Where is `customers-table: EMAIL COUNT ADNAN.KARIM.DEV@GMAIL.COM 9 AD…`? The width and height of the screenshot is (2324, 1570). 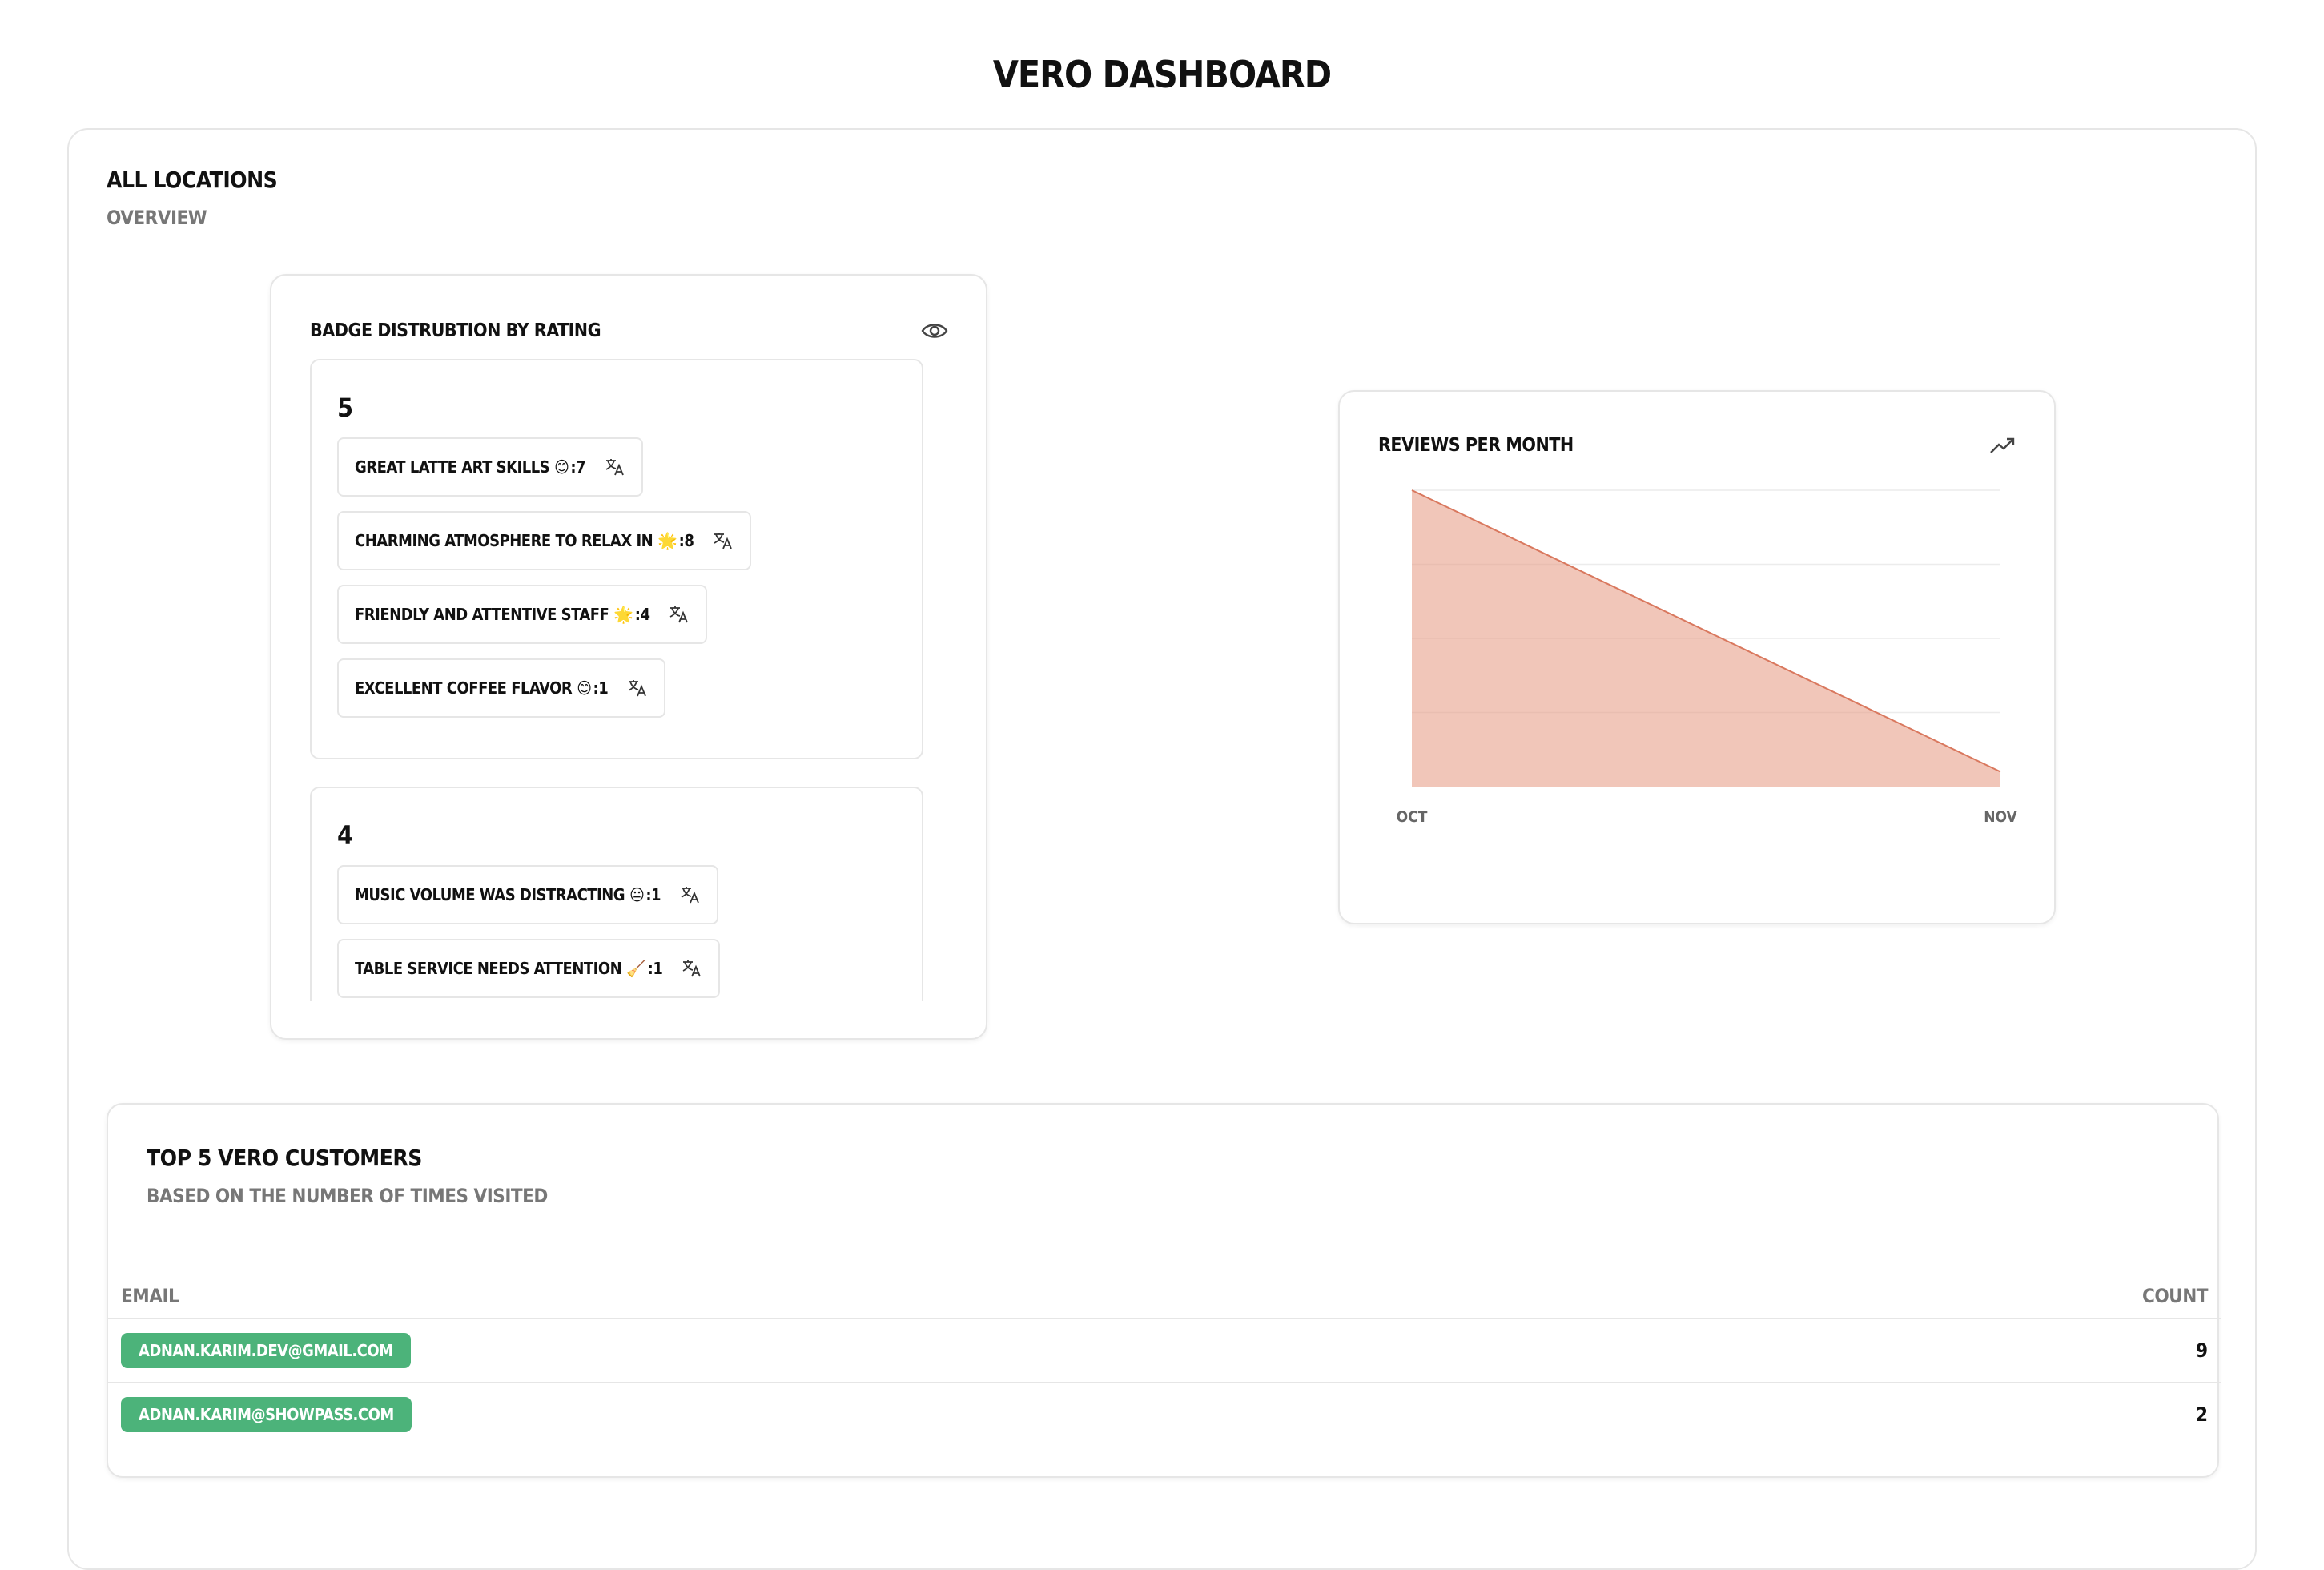 customers-table: EMAIL COUNT ADNAN.KARIM.DEV@GMAIL.COM 9 AD… is located at coordinates (1164, 1360).